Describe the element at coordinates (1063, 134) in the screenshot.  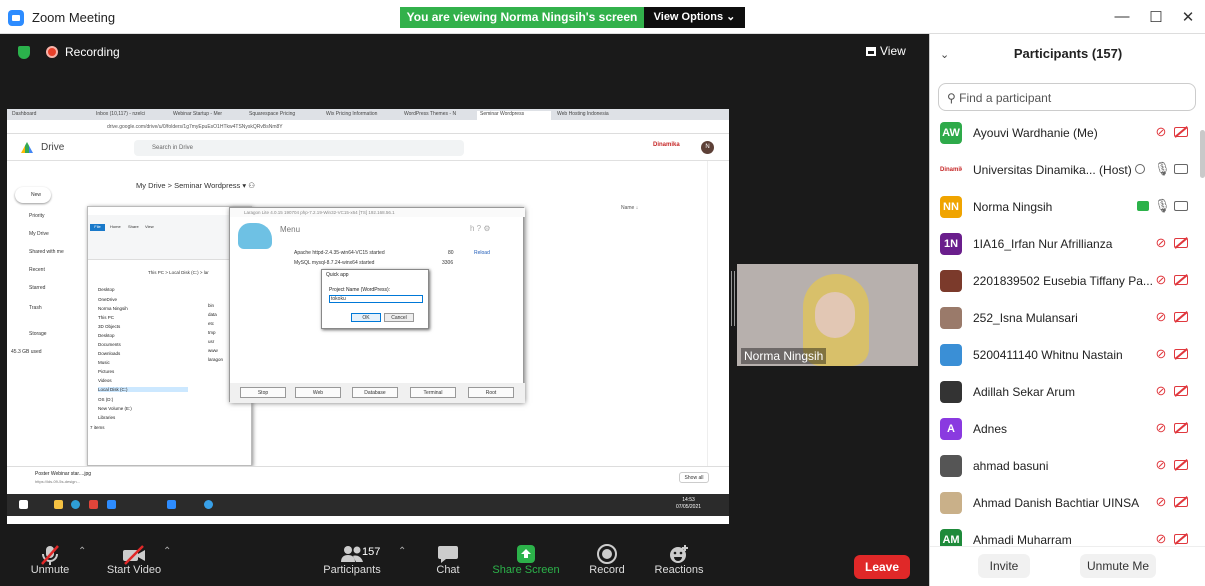
I see `participant-row: AW Ayouvi Wardhanie (Me) ⊘` at that location.